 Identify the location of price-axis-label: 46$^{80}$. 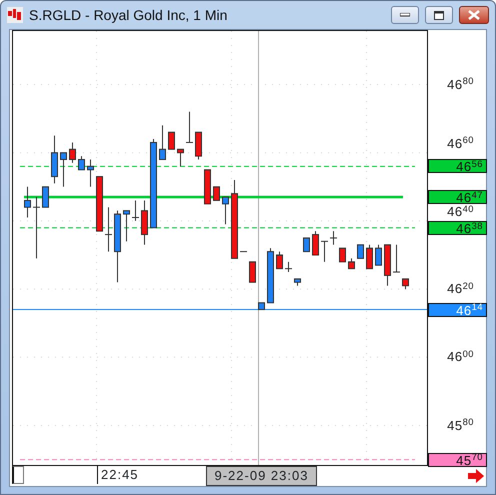
(460, 85).